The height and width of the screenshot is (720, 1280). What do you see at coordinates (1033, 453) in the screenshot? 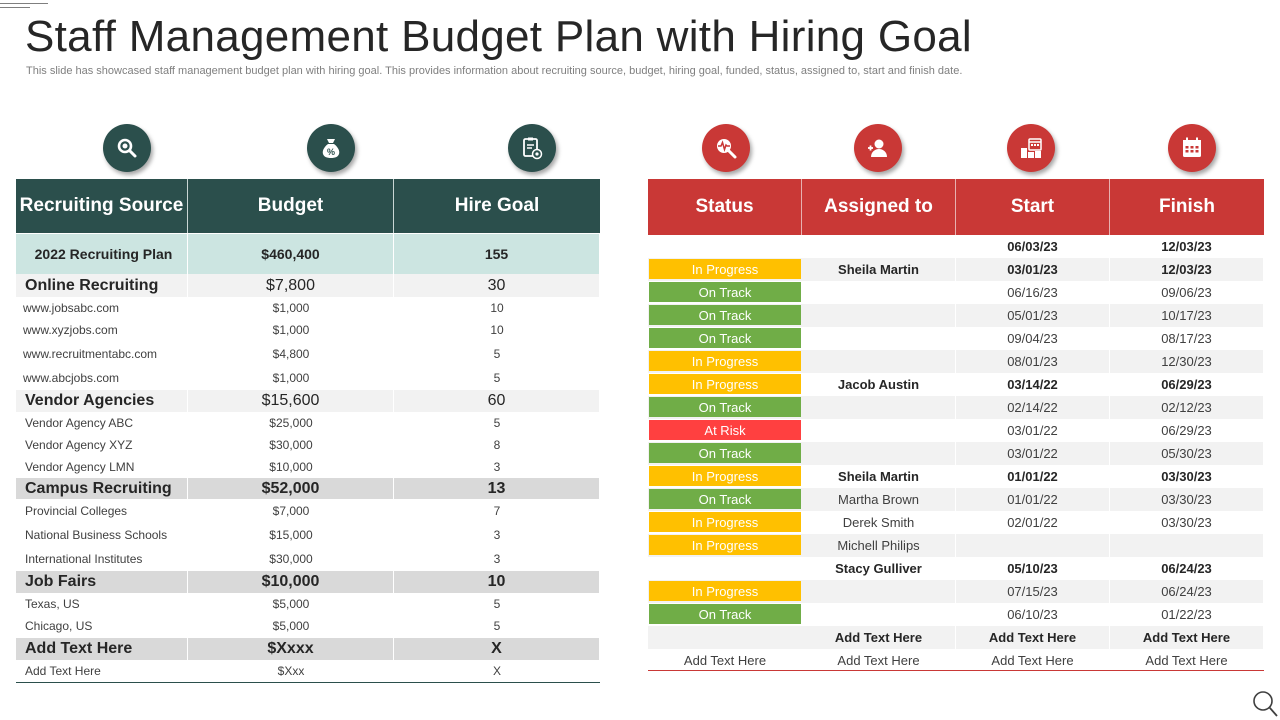
I see `start-date-cell: 03/01/22` at bounding box center [1033, 453].